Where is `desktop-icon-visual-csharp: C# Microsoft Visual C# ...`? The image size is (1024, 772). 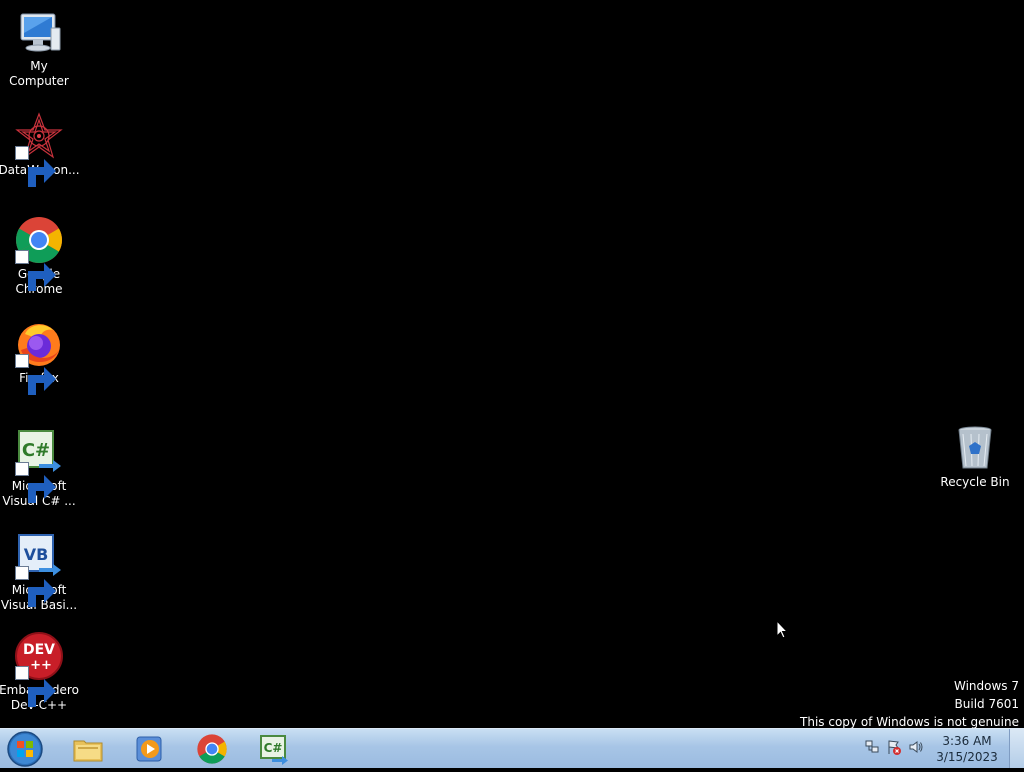 desktop-icon-visual-csharp: C# Microsoft Visual C# ... is located at coordinates (39, 468).